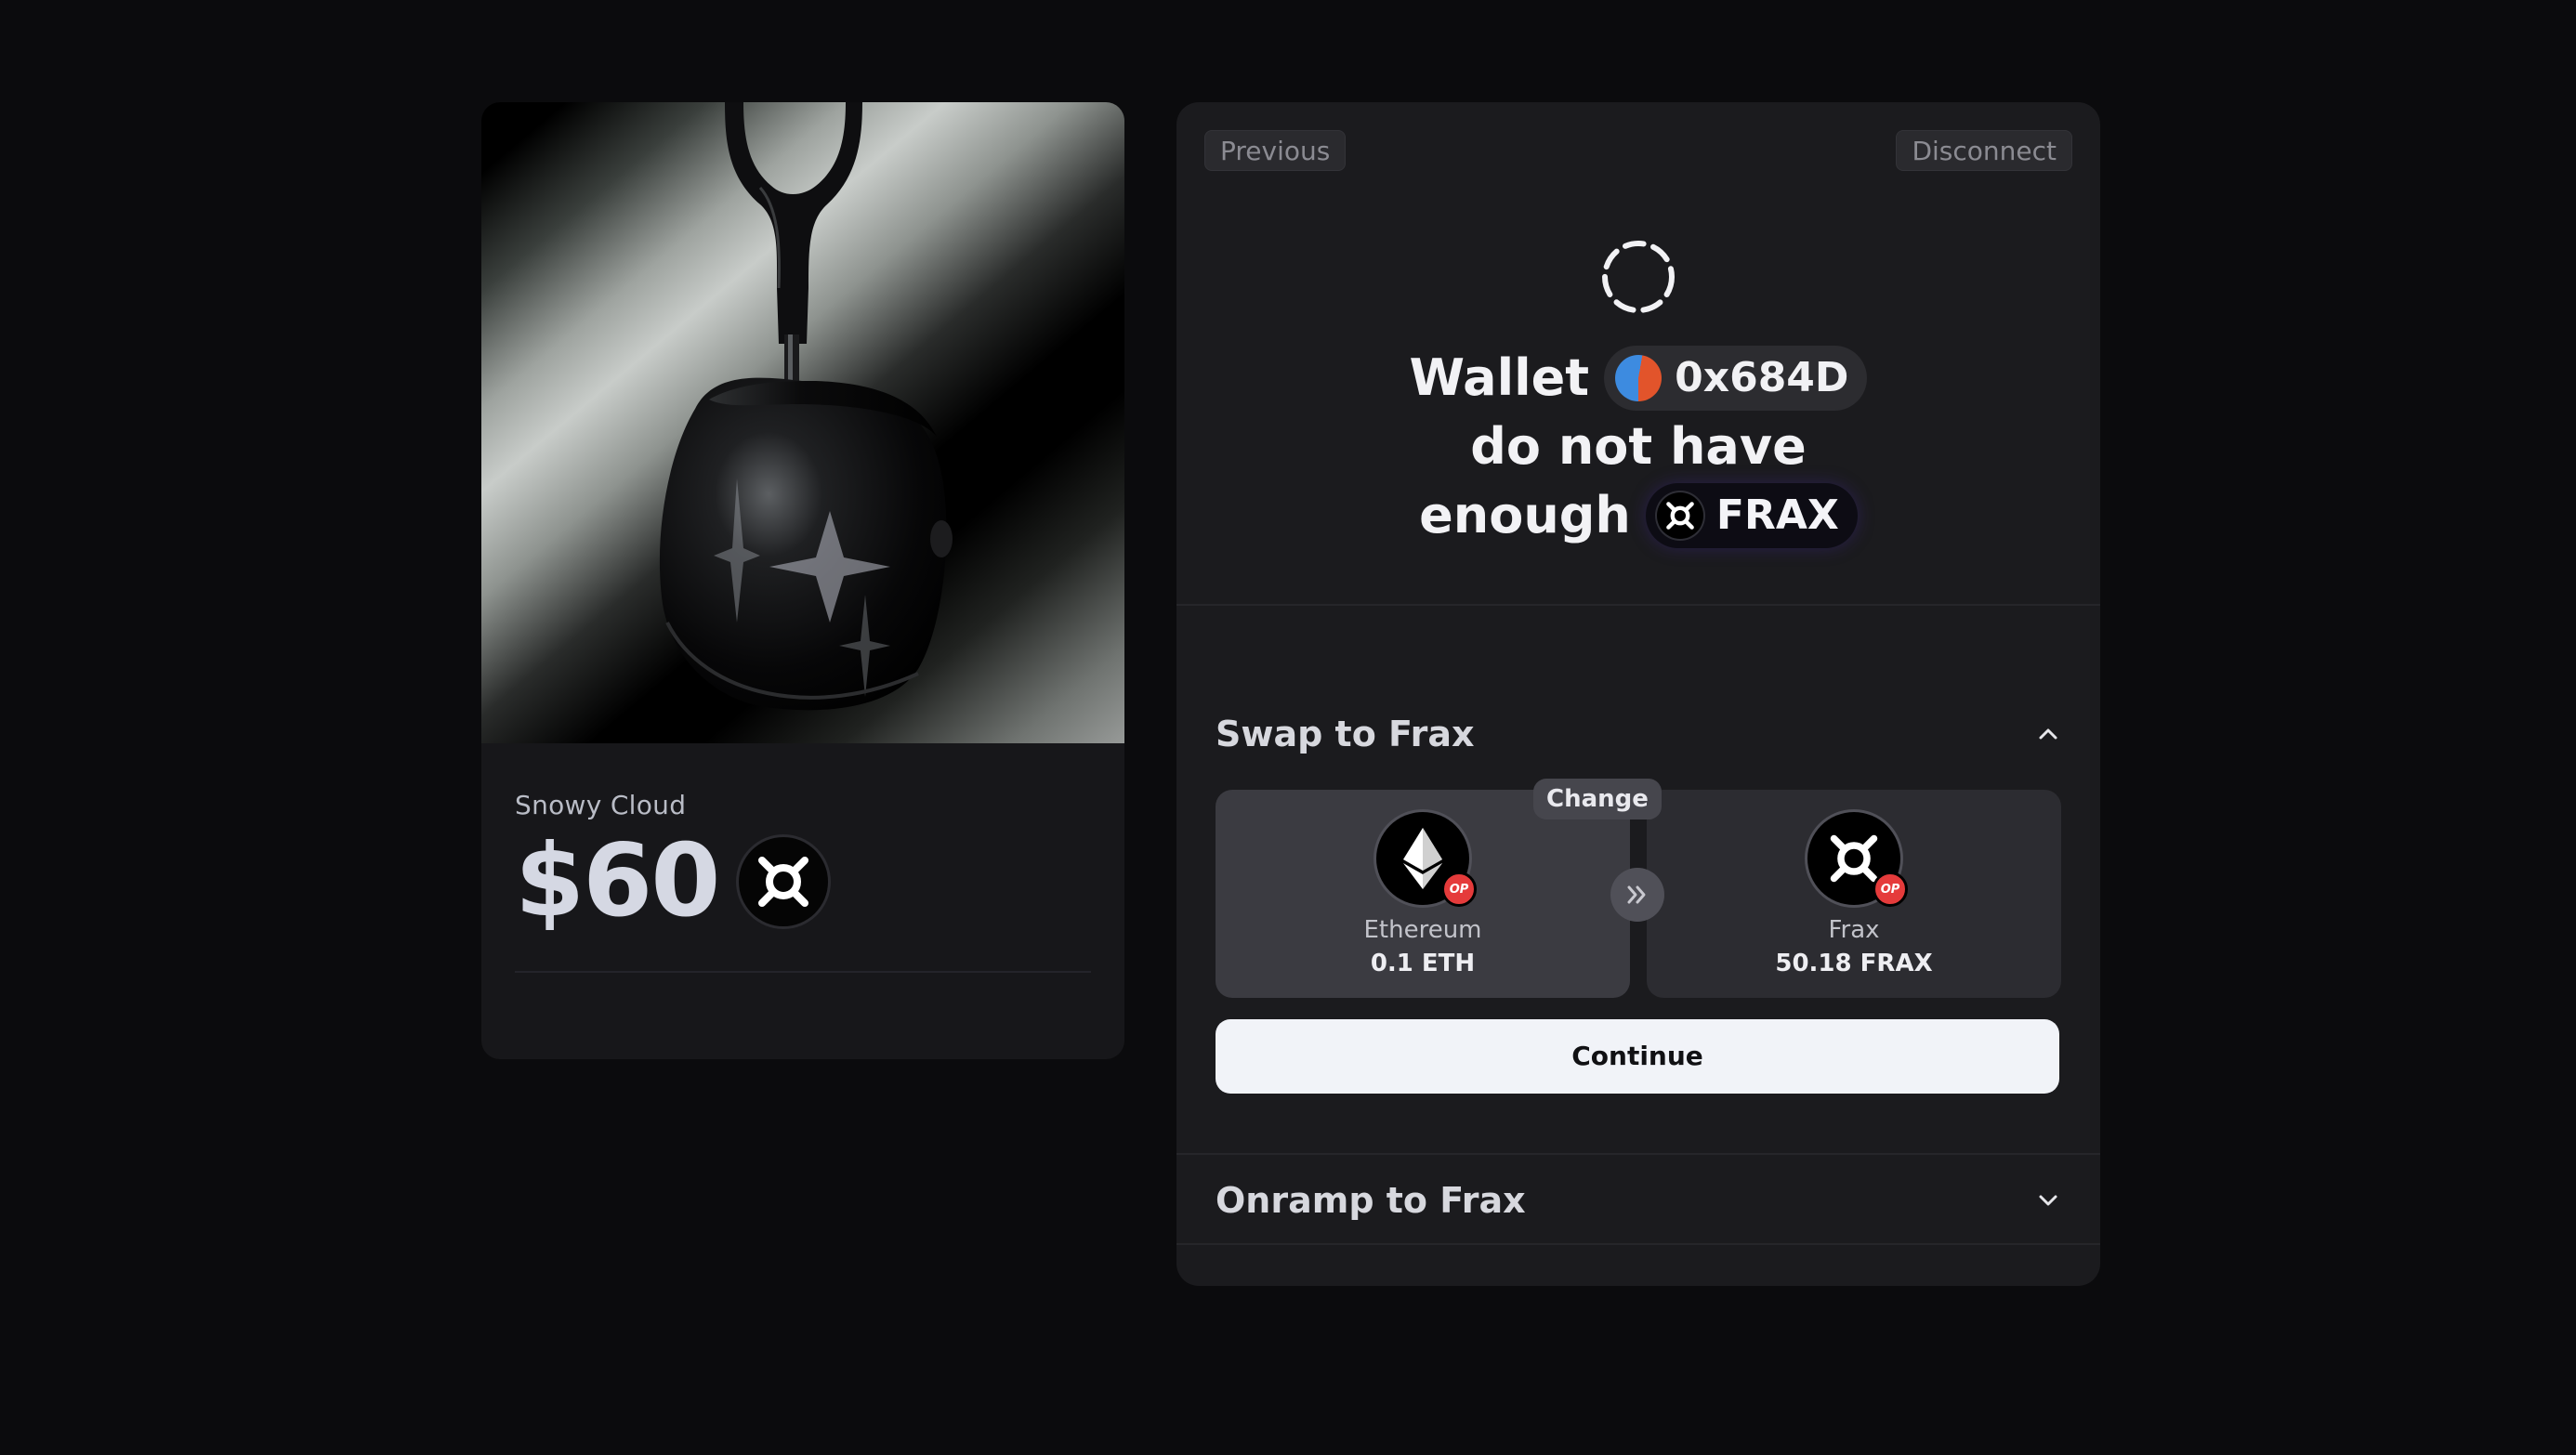  Describe the element at coordinates (1345, 734) in the screenshot. I see `swap-section-title: Swap to Frax` at that location.